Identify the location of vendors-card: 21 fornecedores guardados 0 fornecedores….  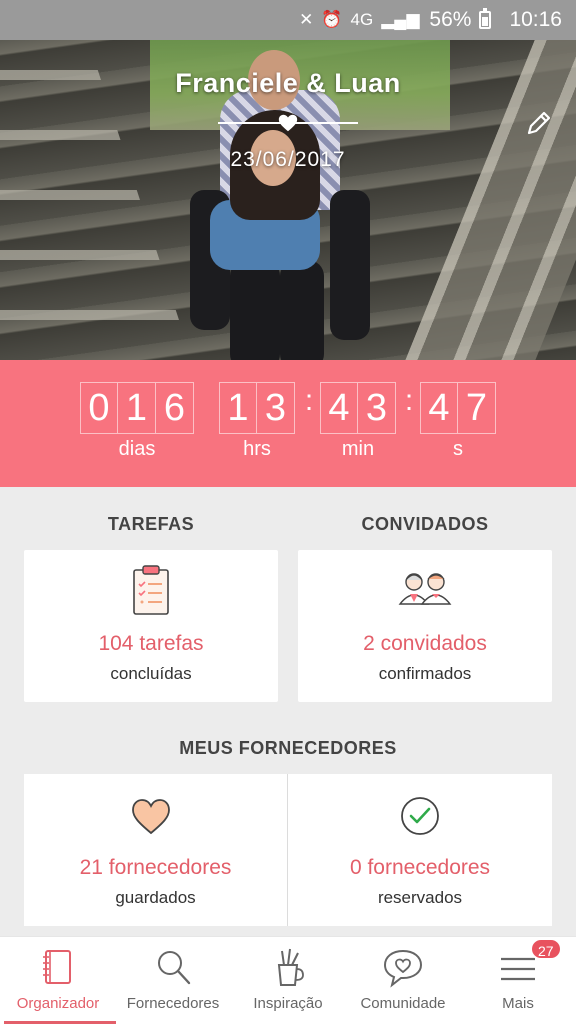
(288, 850).